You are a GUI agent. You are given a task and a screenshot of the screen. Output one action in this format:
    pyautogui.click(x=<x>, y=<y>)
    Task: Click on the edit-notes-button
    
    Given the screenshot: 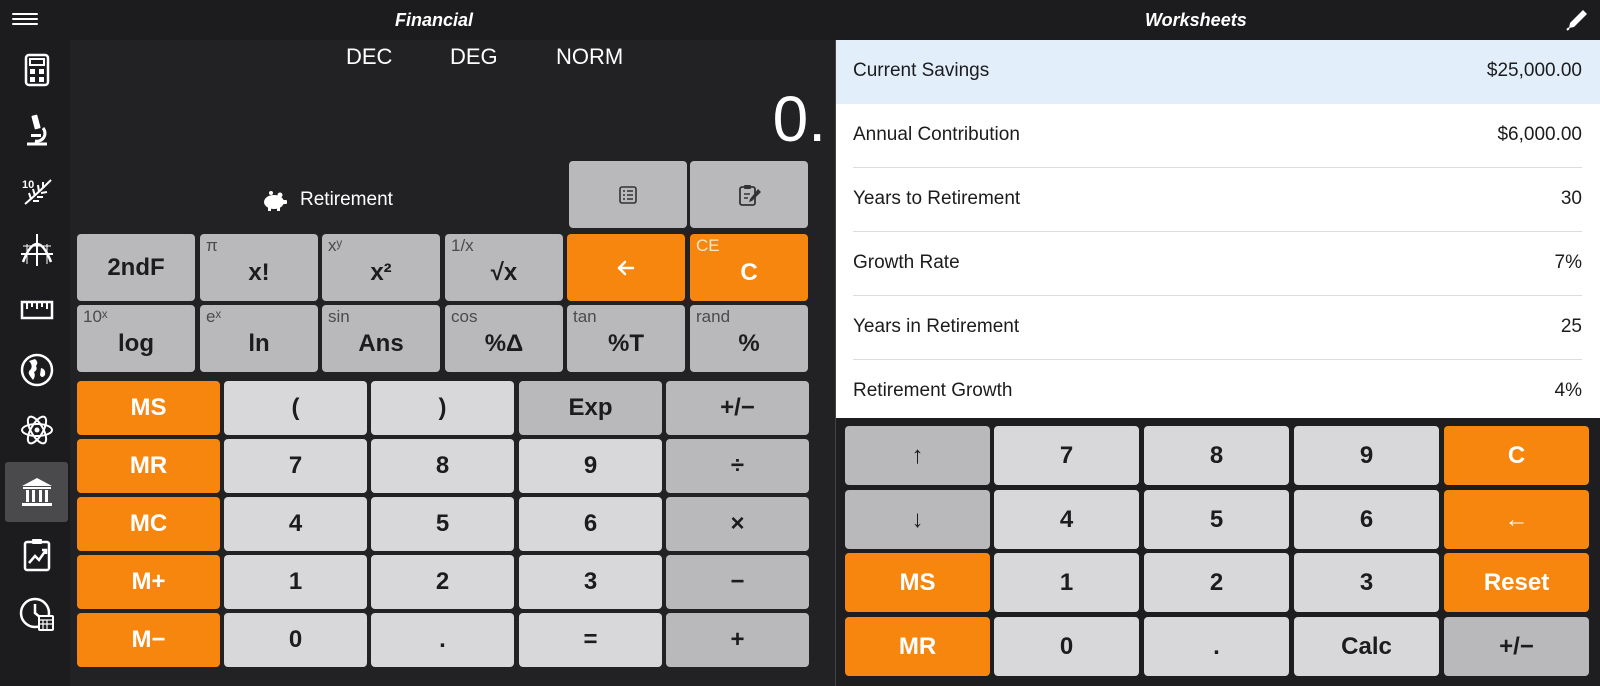 What is the action you would take?
    pyautogui.click(x=749, y=194)
    